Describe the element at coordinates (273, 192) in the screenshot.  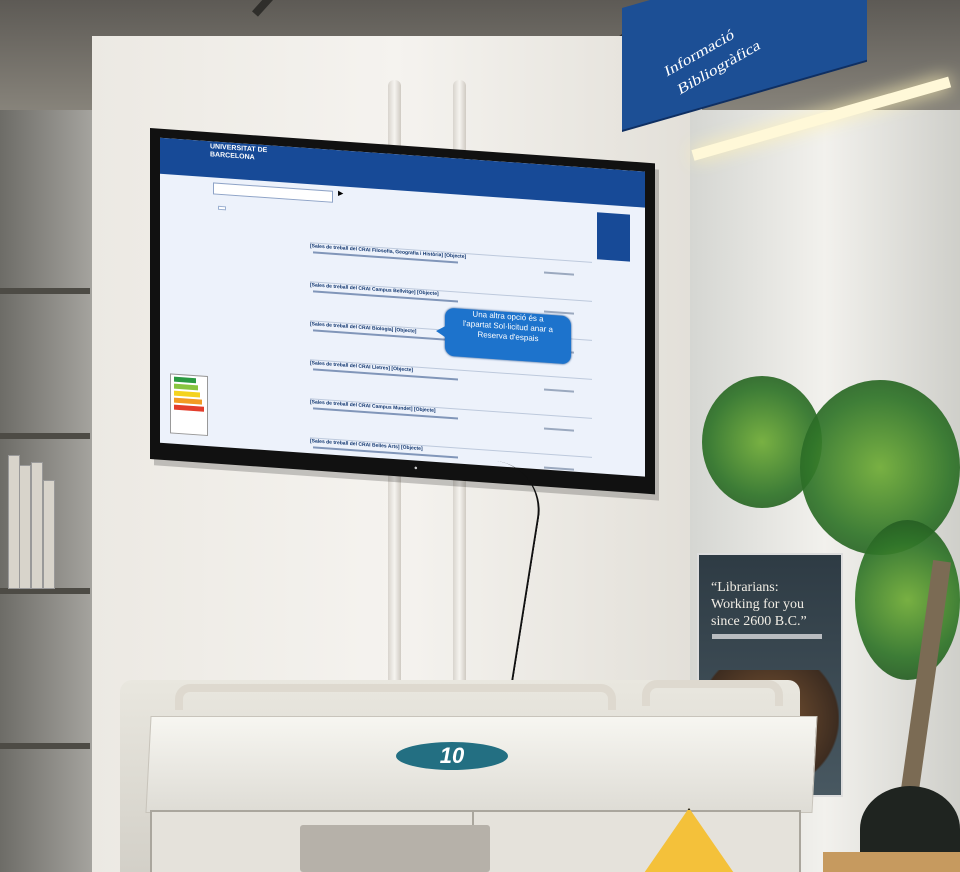
I see `search-input` at that location.